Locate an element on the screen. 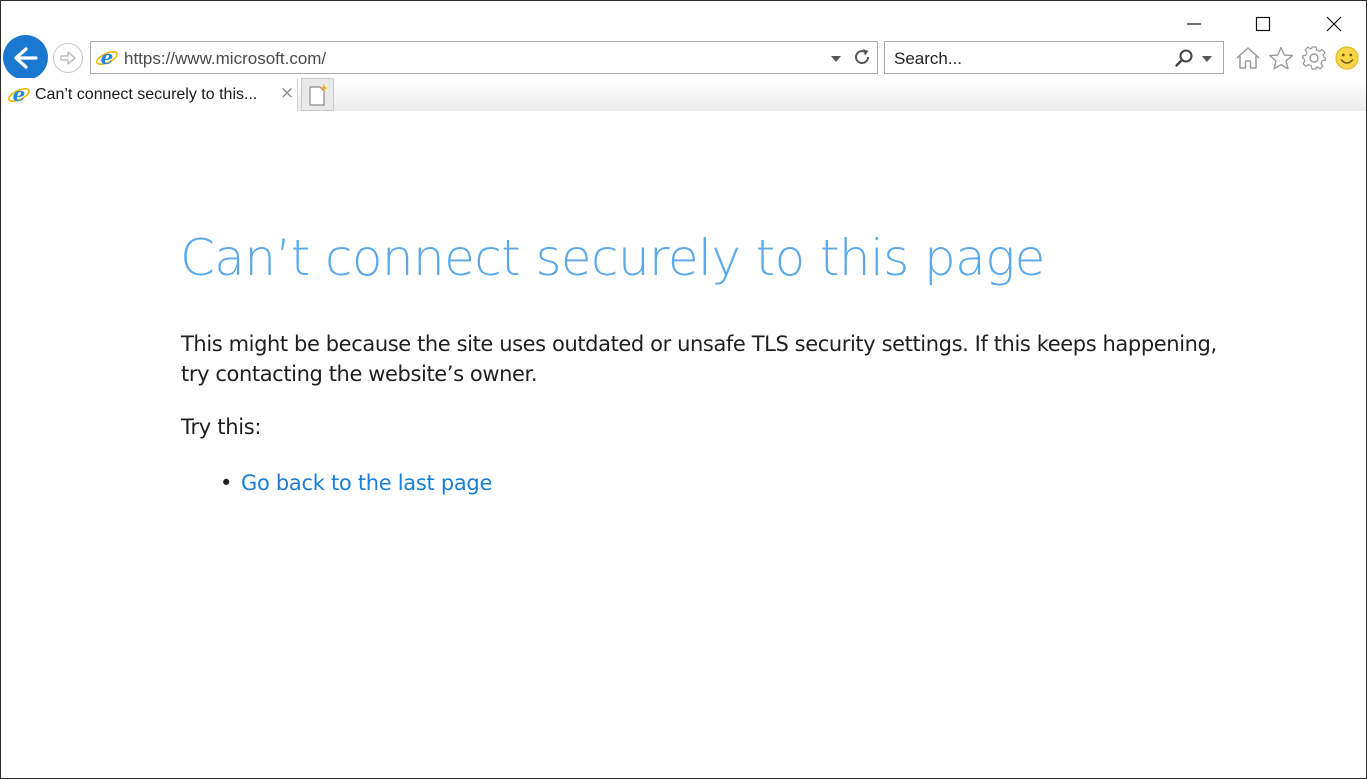 The width and height of the screenshot is (1367, 779). refresh-icon is located at coordinates (862, 57).